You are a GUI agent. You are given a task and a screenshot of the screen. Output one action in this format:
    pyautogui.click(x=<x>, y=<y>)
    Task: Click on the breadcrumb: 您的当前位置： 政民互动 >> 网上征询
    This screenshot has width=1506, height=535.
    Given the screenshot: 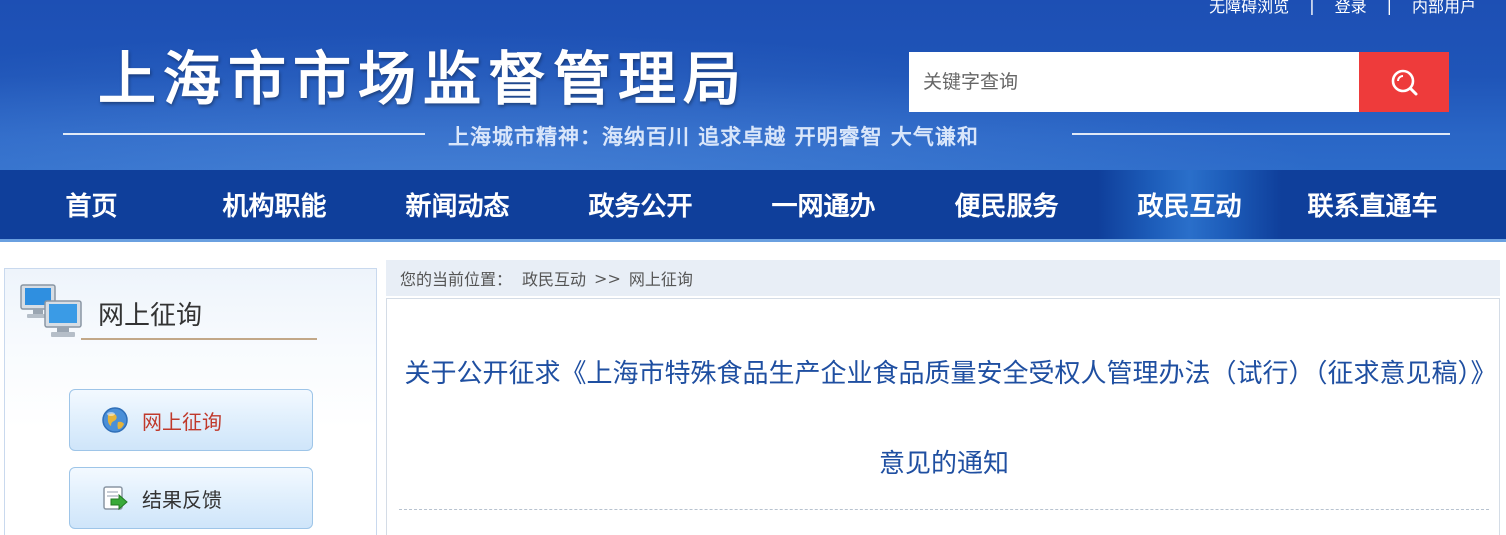 What is the action you would take?
    pyautogui.click(x=943, y=278)
    